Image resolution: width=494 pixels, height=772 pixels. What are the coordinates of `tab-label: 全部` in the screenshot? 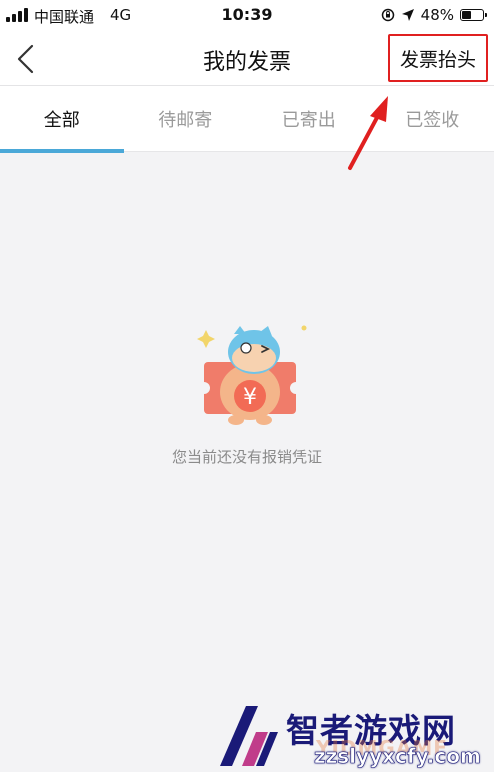 It's located at (61, 120).